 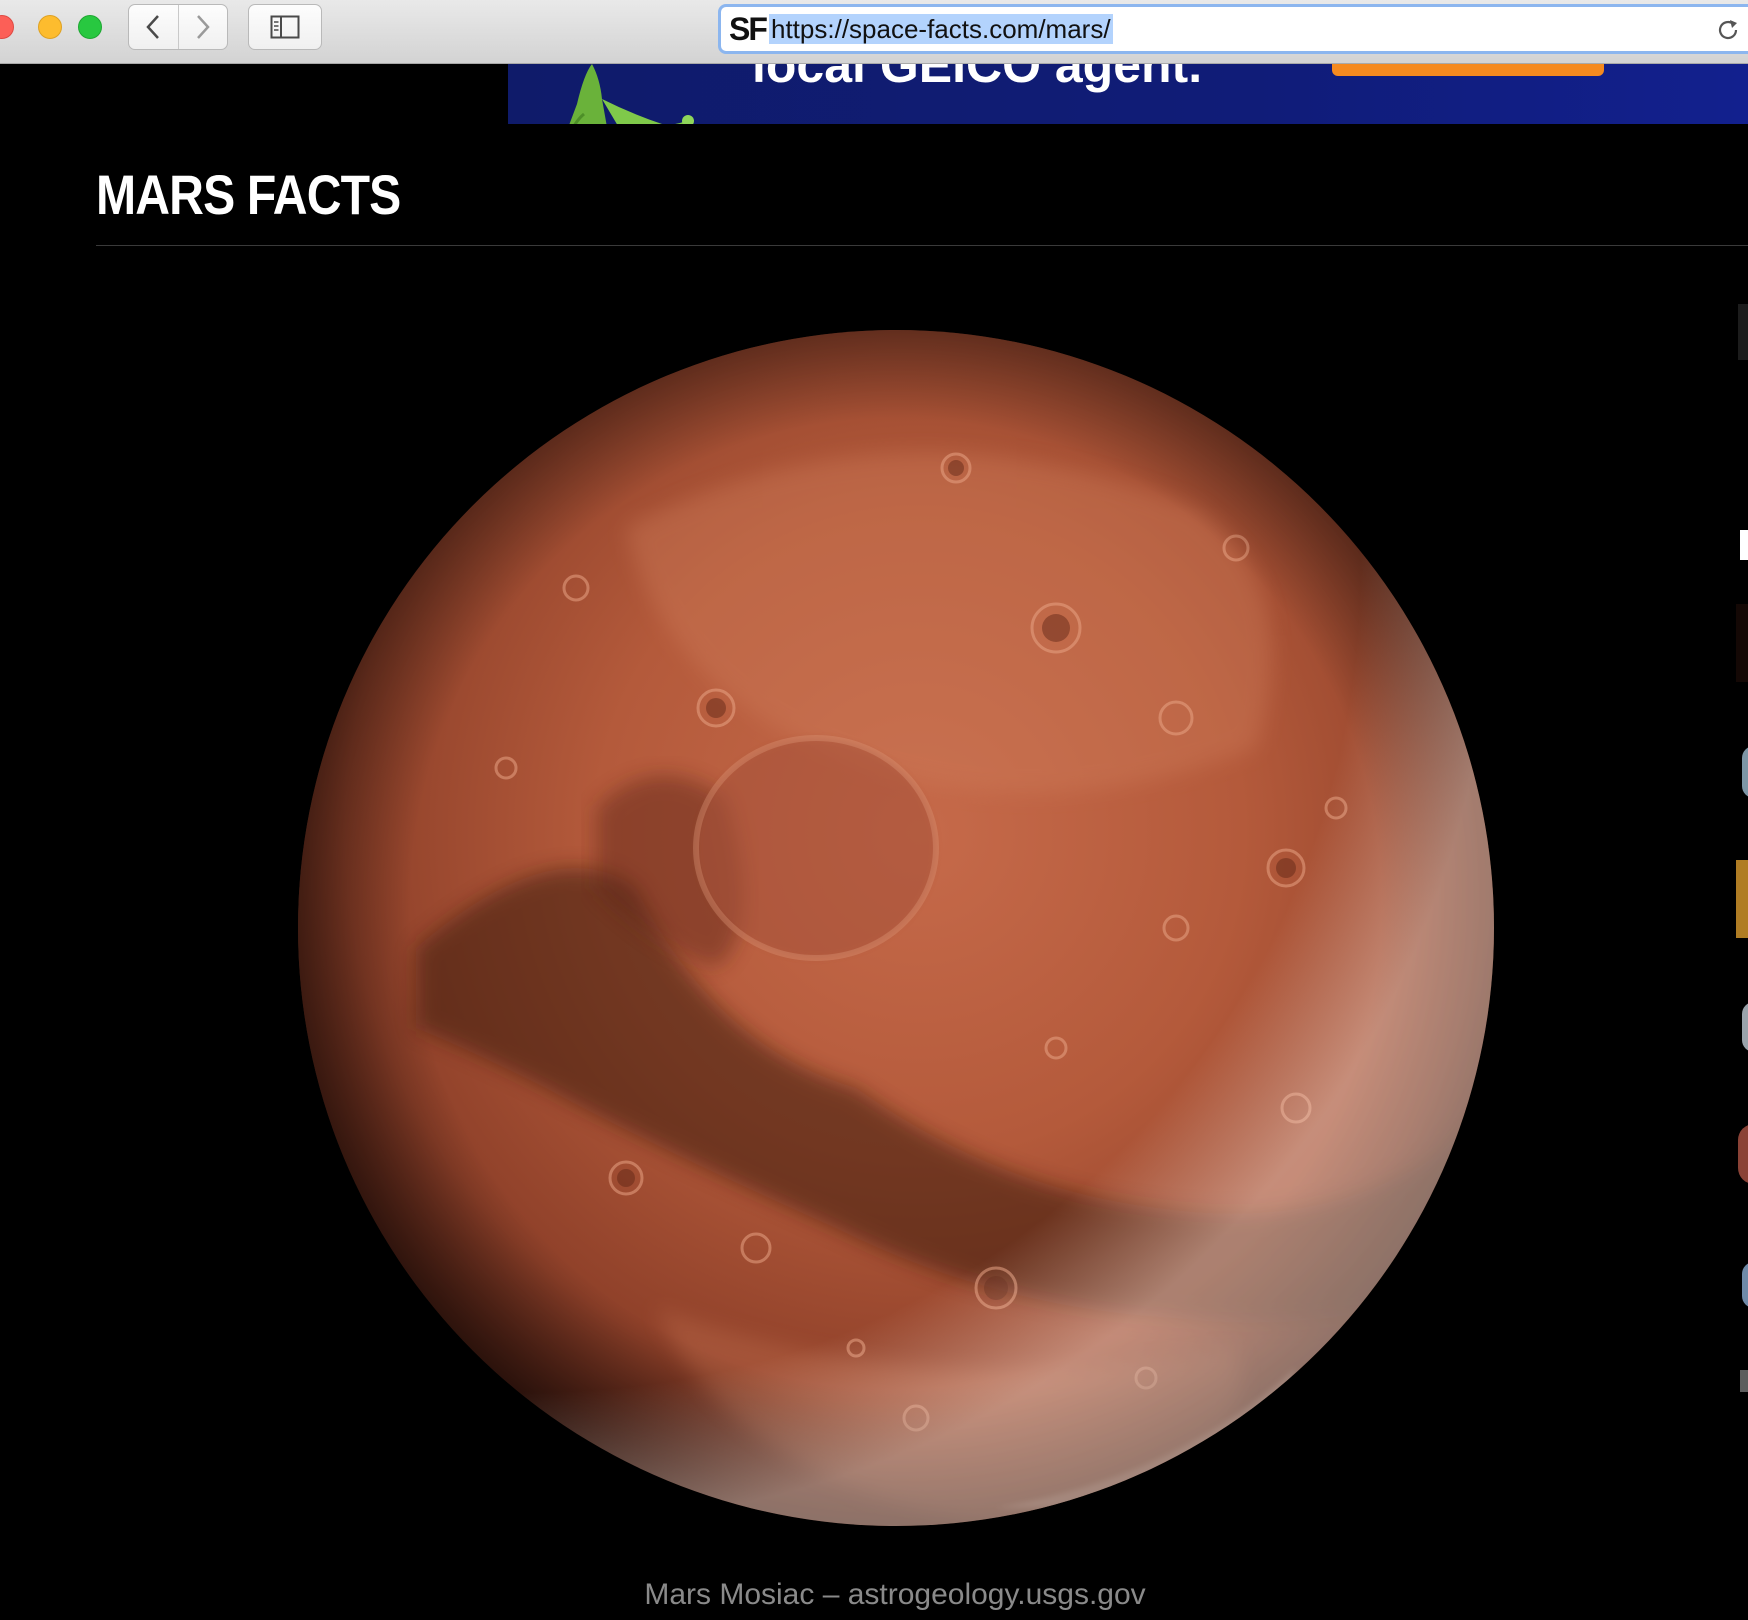 I want to click on sidebar-edge-heading, so click(x=1744, y=545).